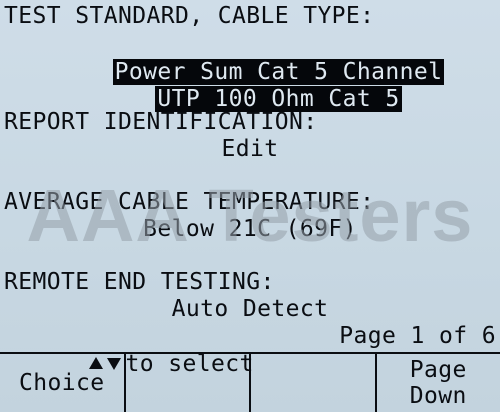 This screenshot has width=500, height=412. What do you see at coordinates (189, 16) in the screenshot?
I see `test-standard-heading: TEST STANDARD, CABLE TYPE:` at bounding box center [189, 16].